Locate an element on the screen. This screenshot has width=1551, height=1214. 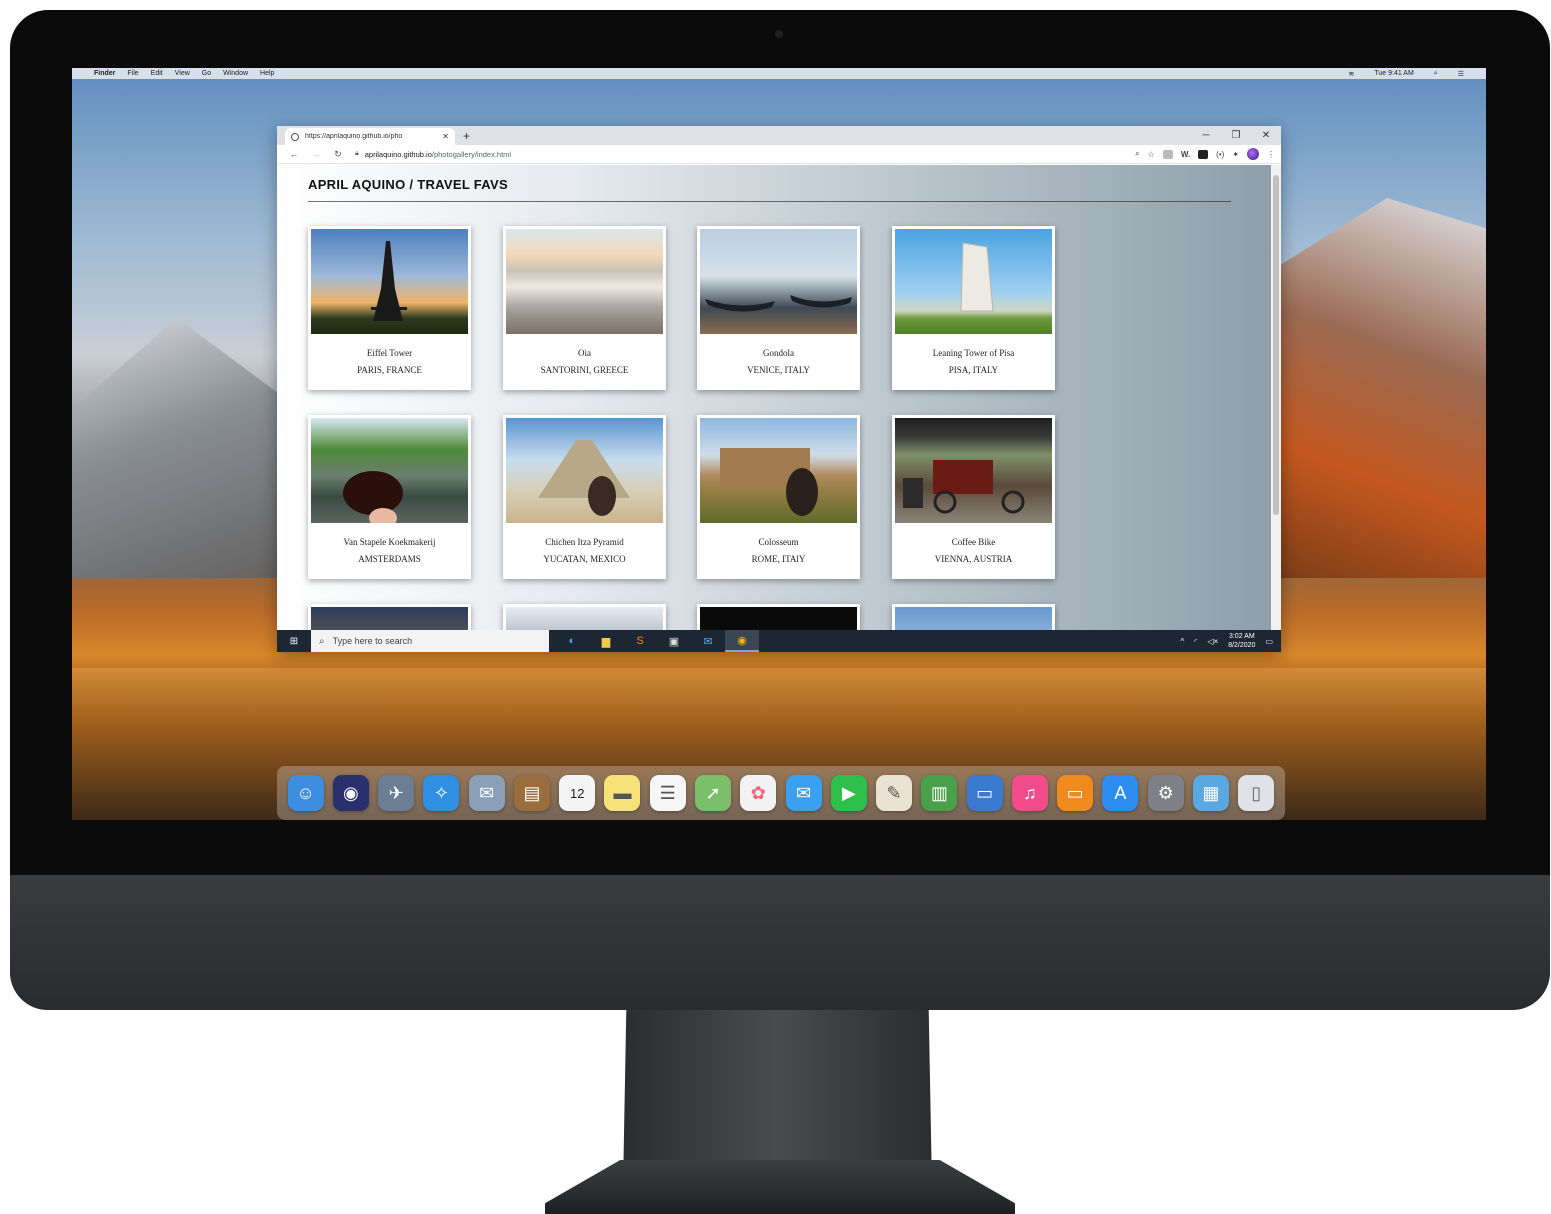
maps-icon: ➚ is located at coordinates (713, 793).